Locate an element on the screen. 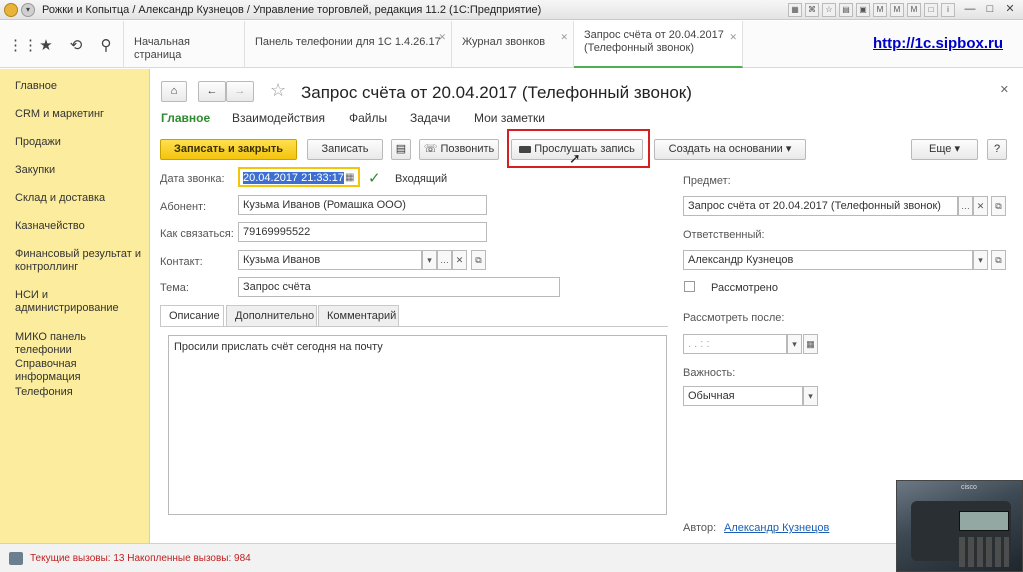  review-after-dropdown-icon: ▾ is located at coordinates (794, 344).